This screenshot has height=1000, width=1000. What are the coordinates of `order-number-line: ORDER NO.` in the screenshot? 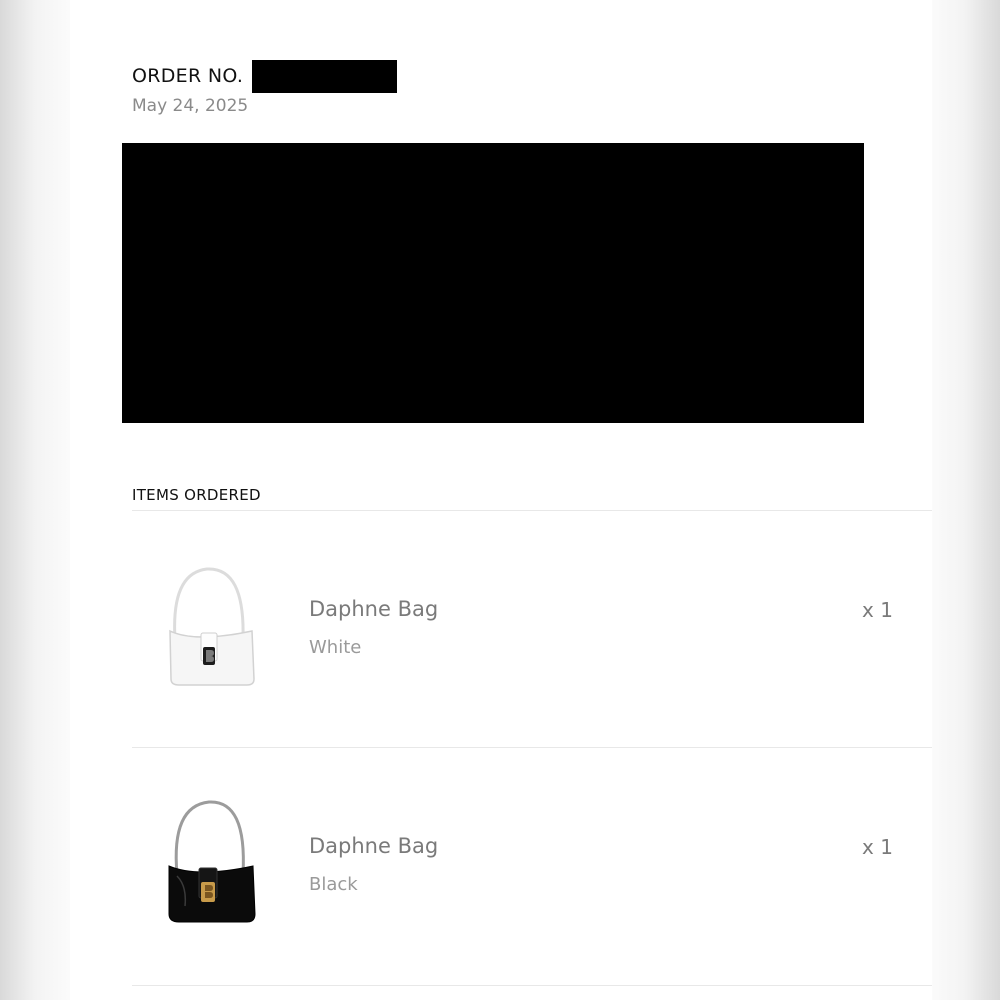 It's located at (265, 76).